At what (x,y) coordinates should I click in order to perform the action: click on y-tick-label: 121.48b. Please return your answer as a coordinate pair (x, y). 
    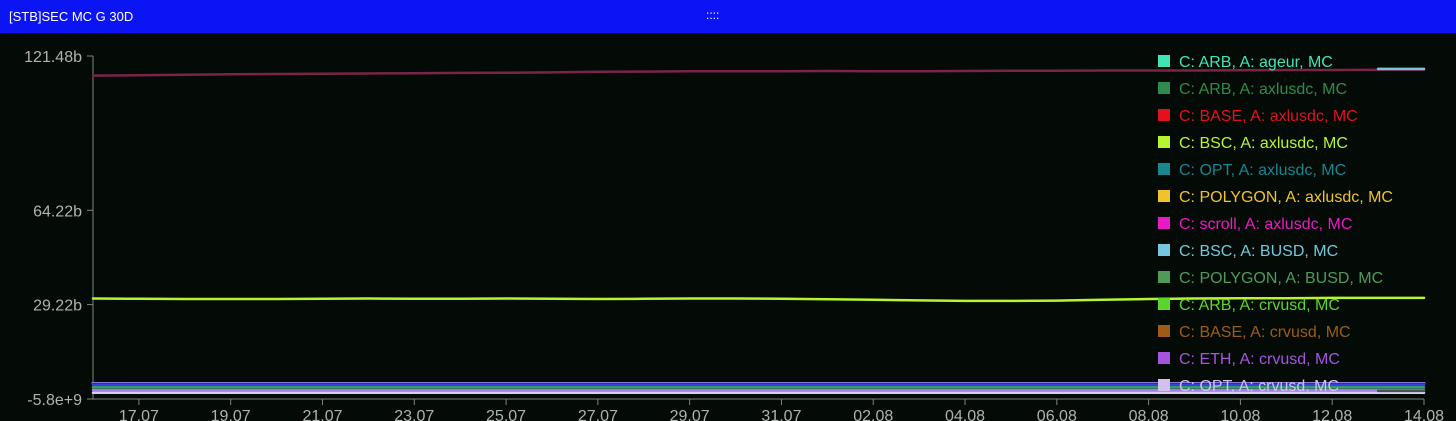
    Looking at the image, I should click on (53, 57).